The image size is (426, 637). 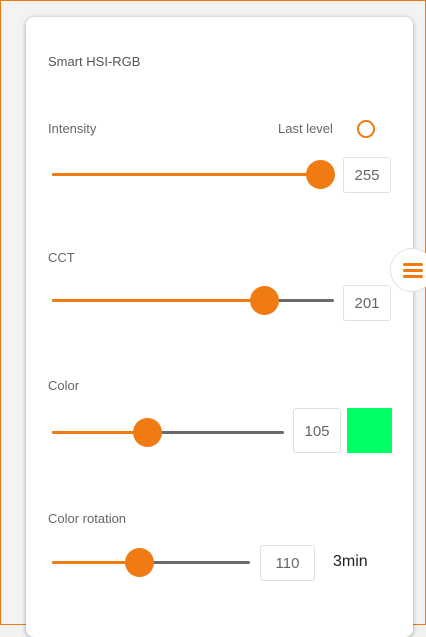 What do you see at coordinates (61, 257) in the screenshot?
I see `cct-label: CCT` at bounding box center [61, 257].